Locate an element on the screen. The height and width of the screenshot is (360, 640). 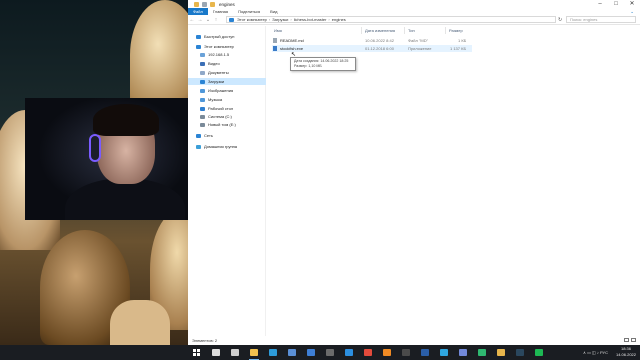
refresh-icon: ↻ is located at coordinates (560, 20).